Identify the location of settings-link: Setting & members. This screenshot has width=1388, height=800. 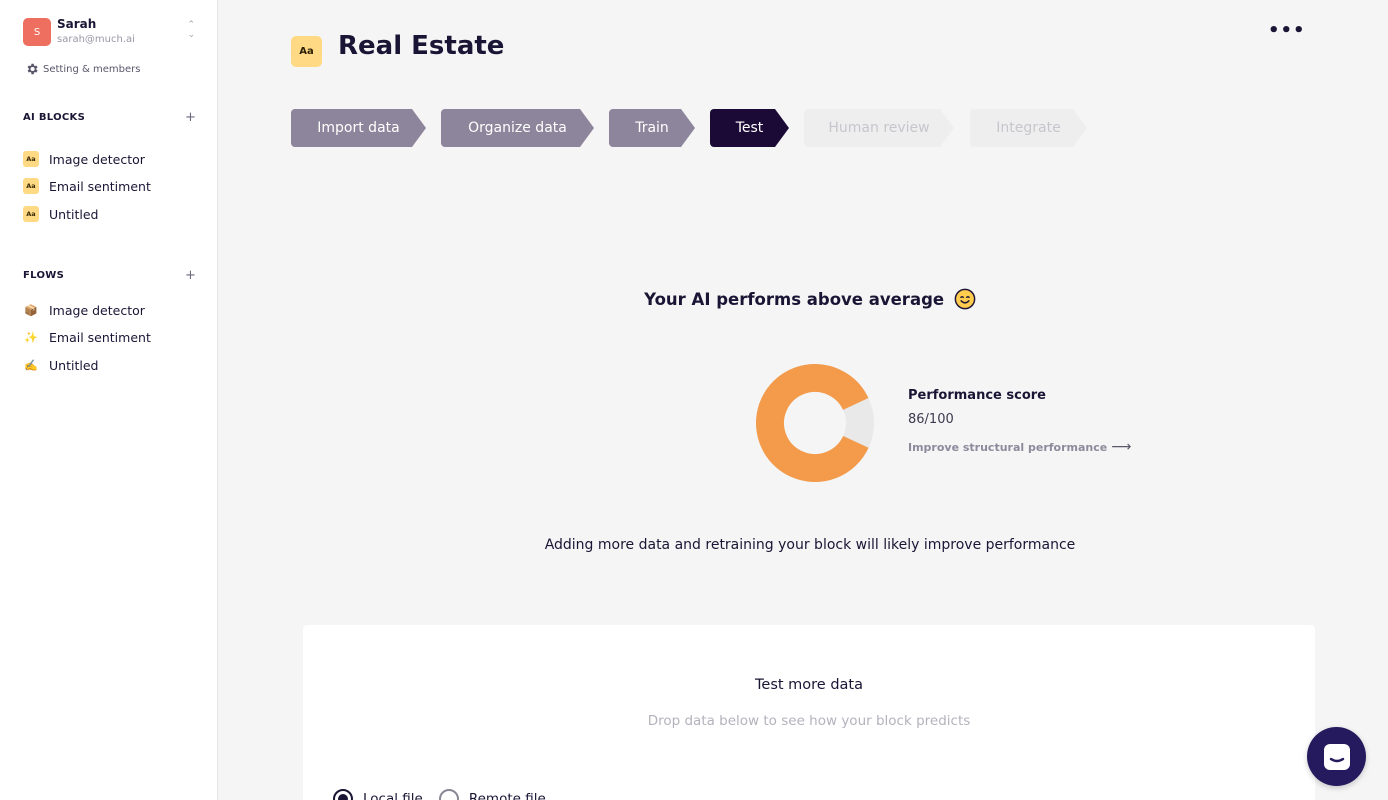
(82, 69).